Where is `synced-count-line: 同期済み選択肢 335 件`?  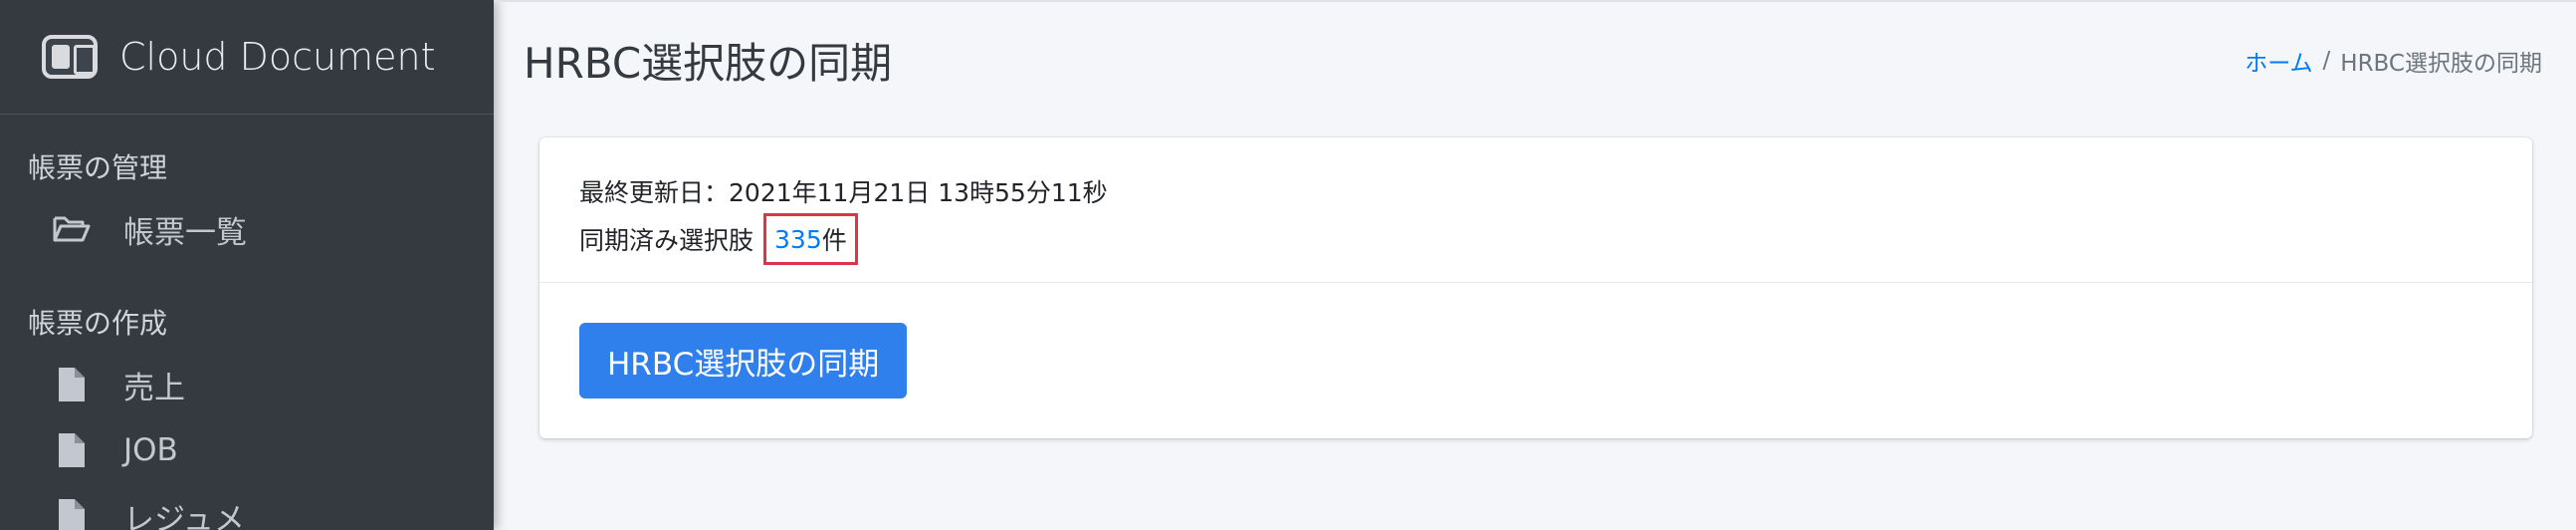 synced-count-line: 同期済み選択肢 335 件 is located at coordinates (1555, 239).